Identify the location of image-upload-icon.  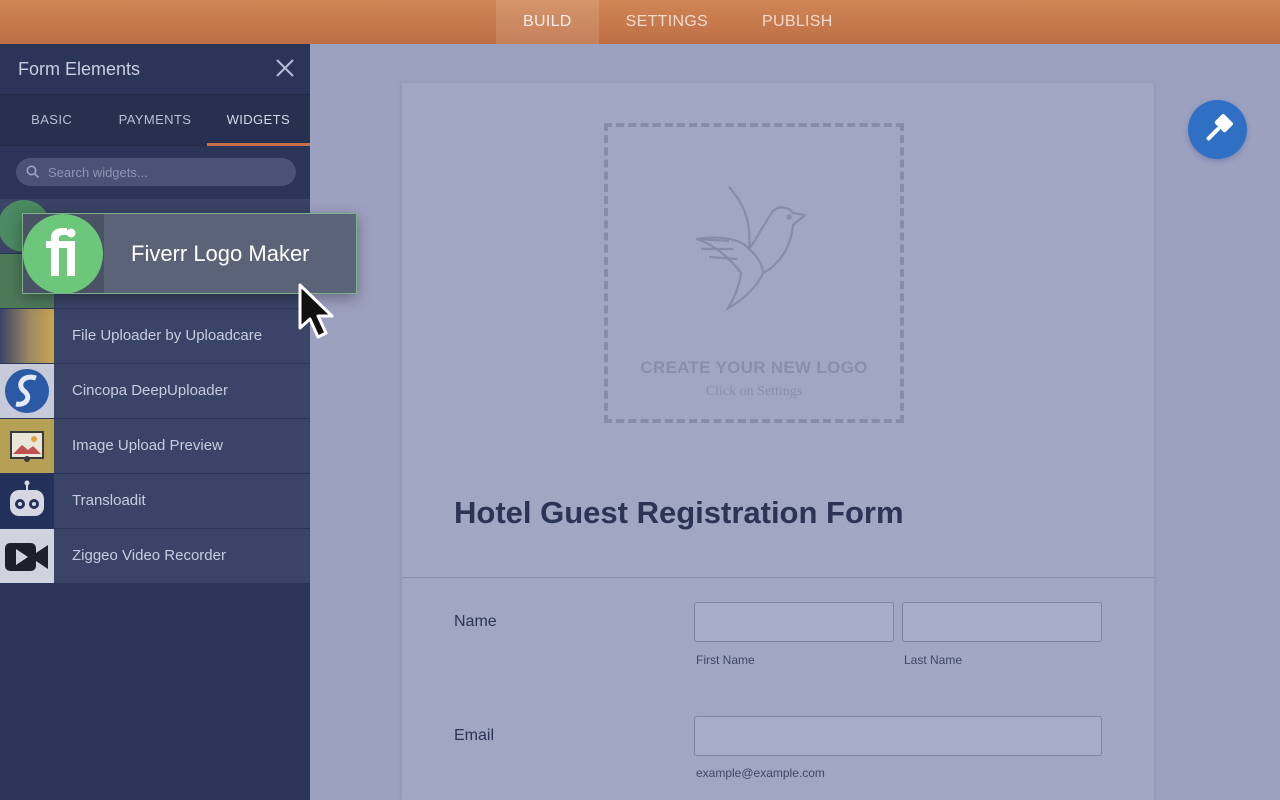
(27, 446).